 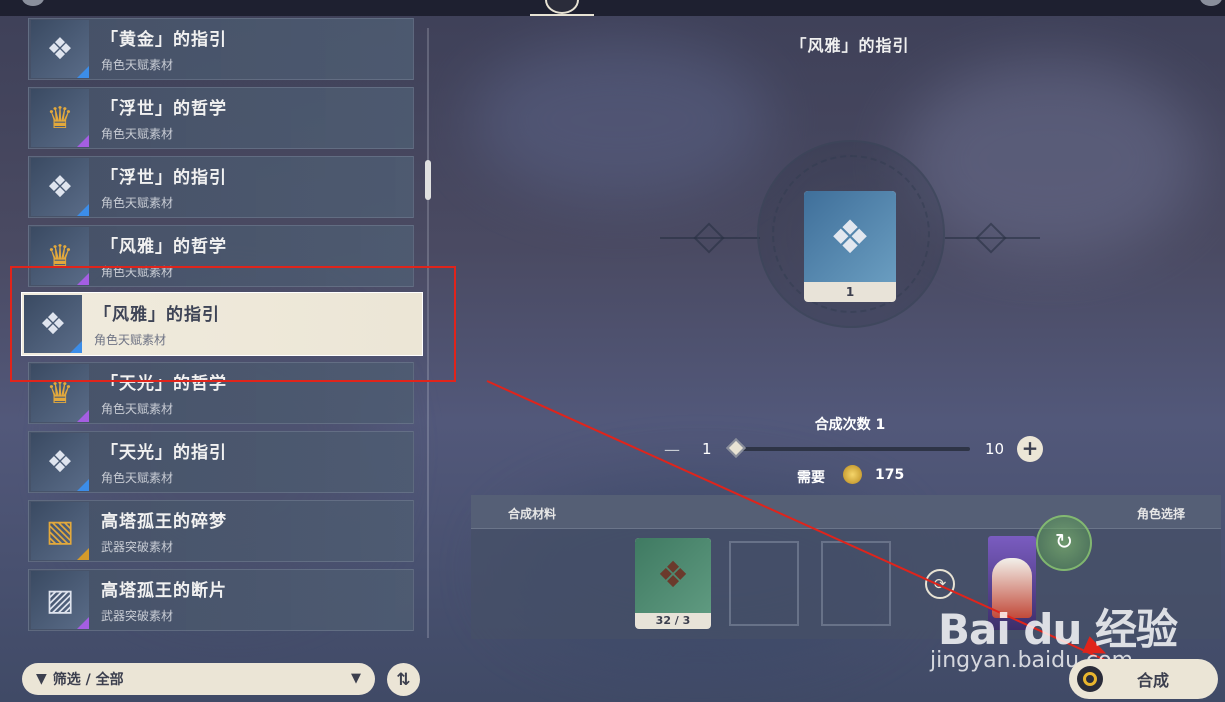 What do you see at coordinates (164, 109) in the screenshot?
I see `item-name: 「浮世」的哲学` at bounding box center [164, 109].